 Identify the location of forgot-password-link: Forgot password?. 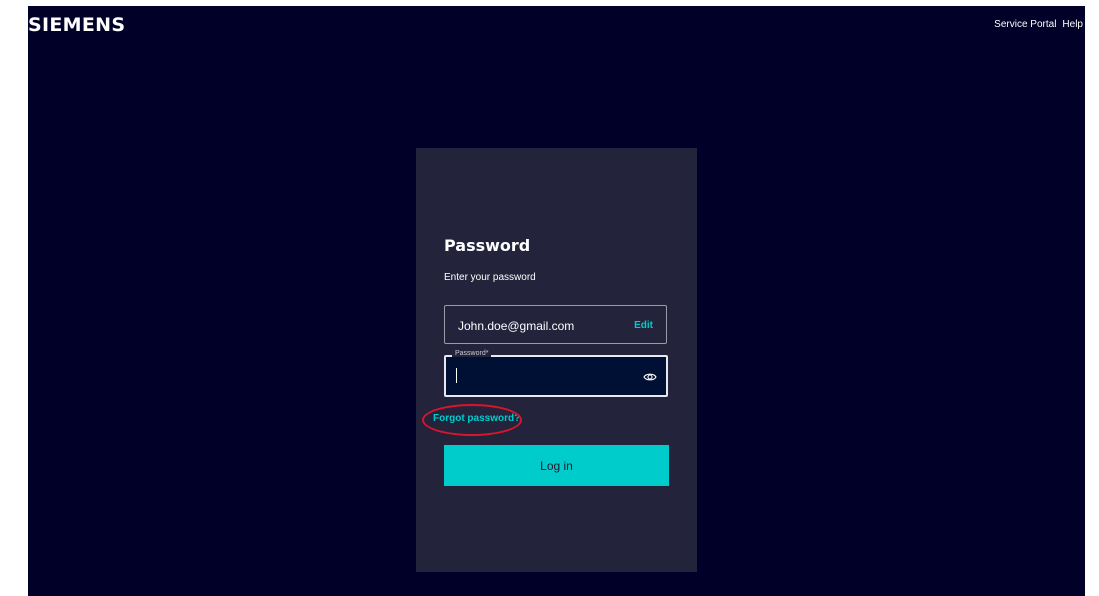
(476, 418).